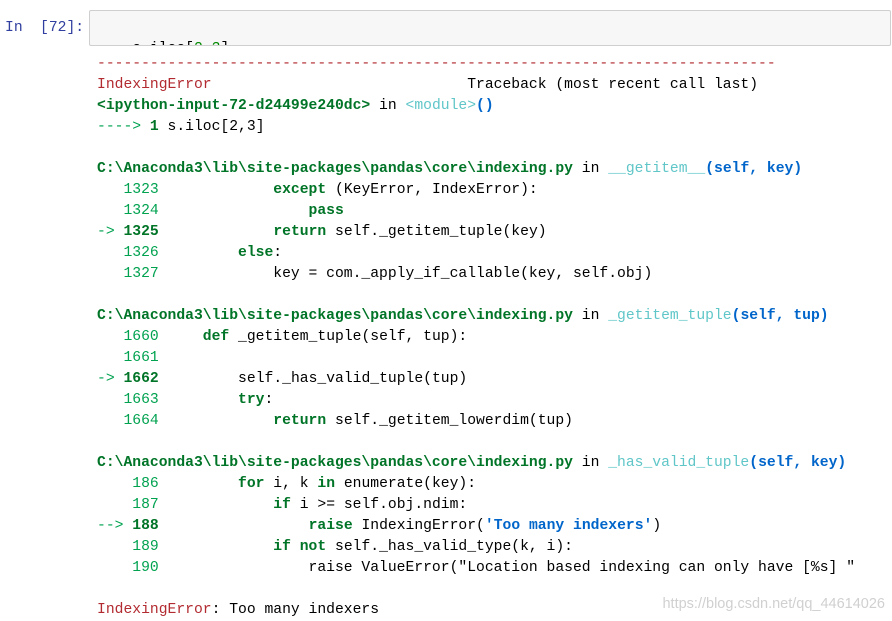 Image resolution: width=892 pixels, height=621 pixels. Describe the element at coordinates (295, 610) in the screenshot. I see `code-text: : Too many indexers` at that location.